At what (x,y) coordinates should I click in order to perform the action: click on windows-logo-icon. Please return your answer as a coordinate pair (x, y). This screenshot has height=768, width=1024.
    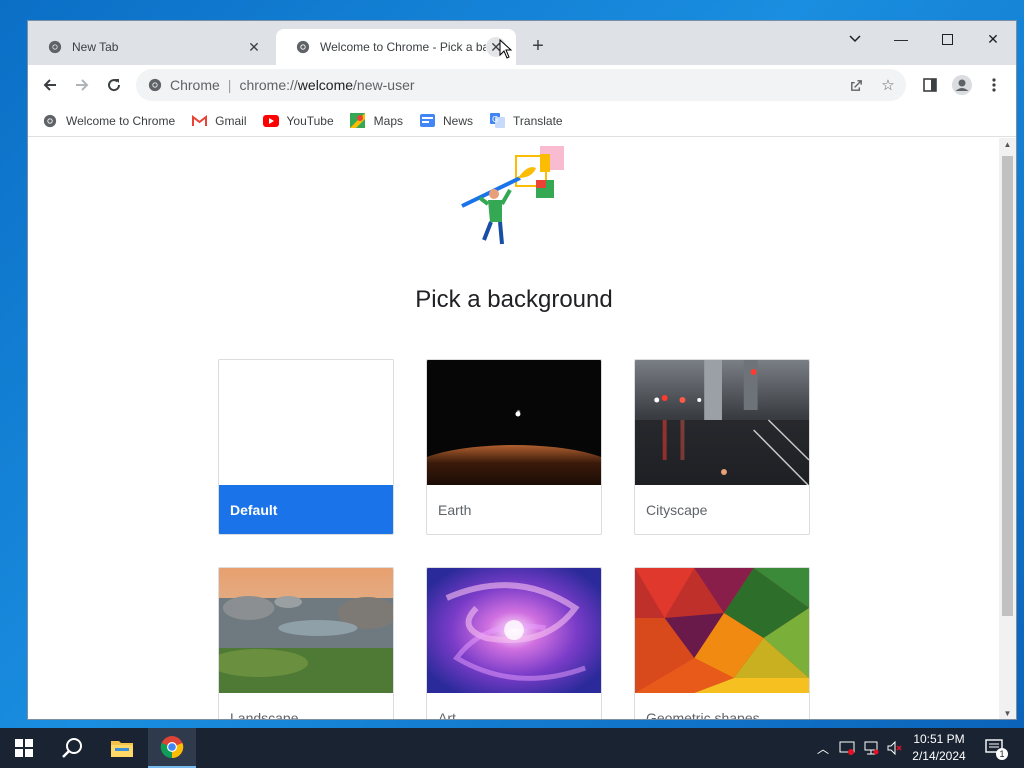
    Looking at the image, I should click on (24, 748).